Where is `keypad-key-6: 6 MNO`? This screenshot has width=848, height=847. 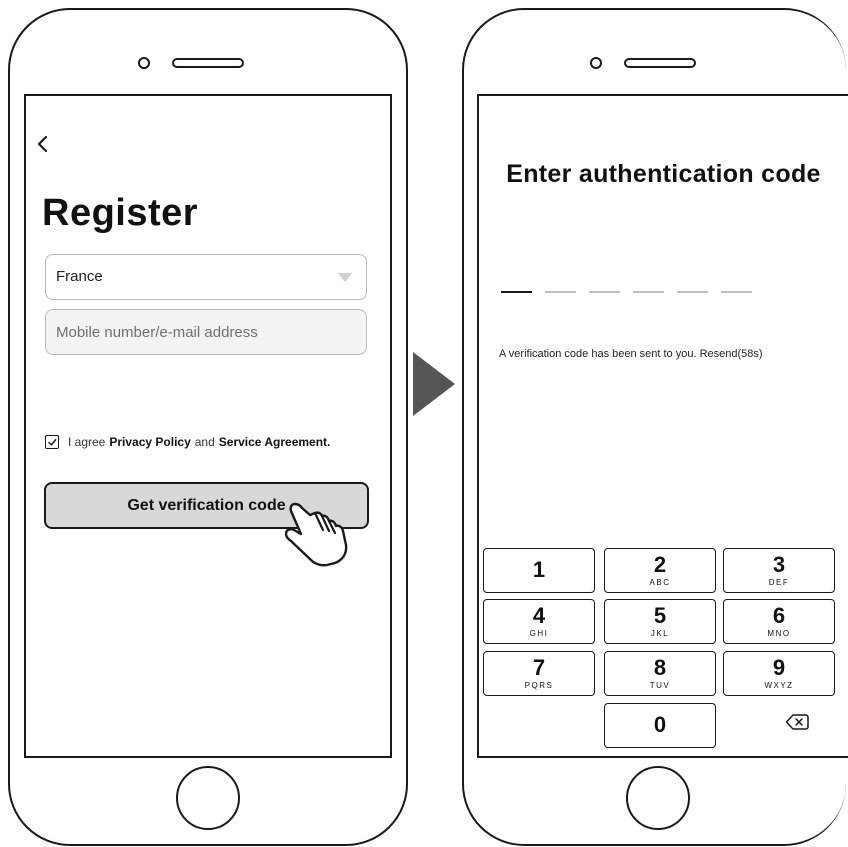 keypad-key-6: 6 MNO is located at coordinates (779, 621).